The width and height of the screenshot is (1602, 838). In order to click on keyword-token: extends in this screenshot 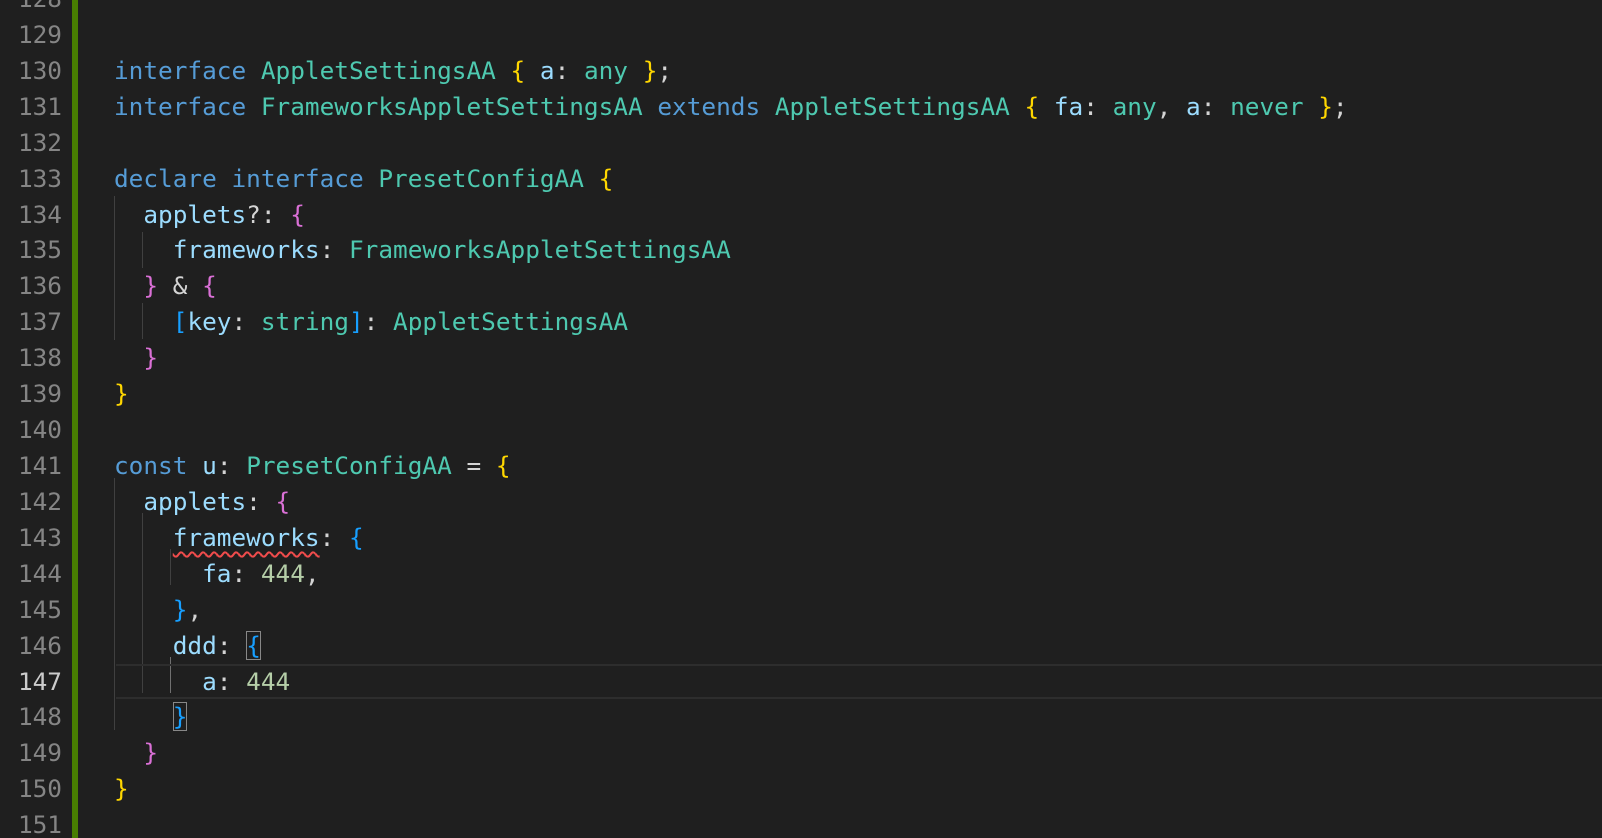, I will do `click(709, 106)`.